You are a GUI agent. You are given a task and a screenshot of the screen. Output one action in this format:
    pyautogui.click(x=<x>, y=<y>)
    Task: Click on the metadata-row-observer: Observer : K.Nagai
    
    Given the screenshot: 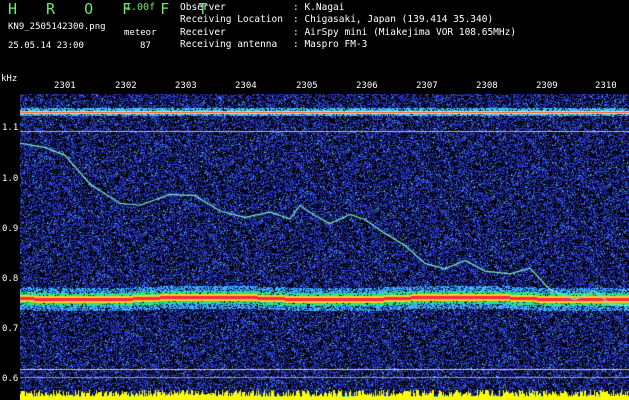 What is the action you would take?
    pyautogui.click(x=348, y=8)
    